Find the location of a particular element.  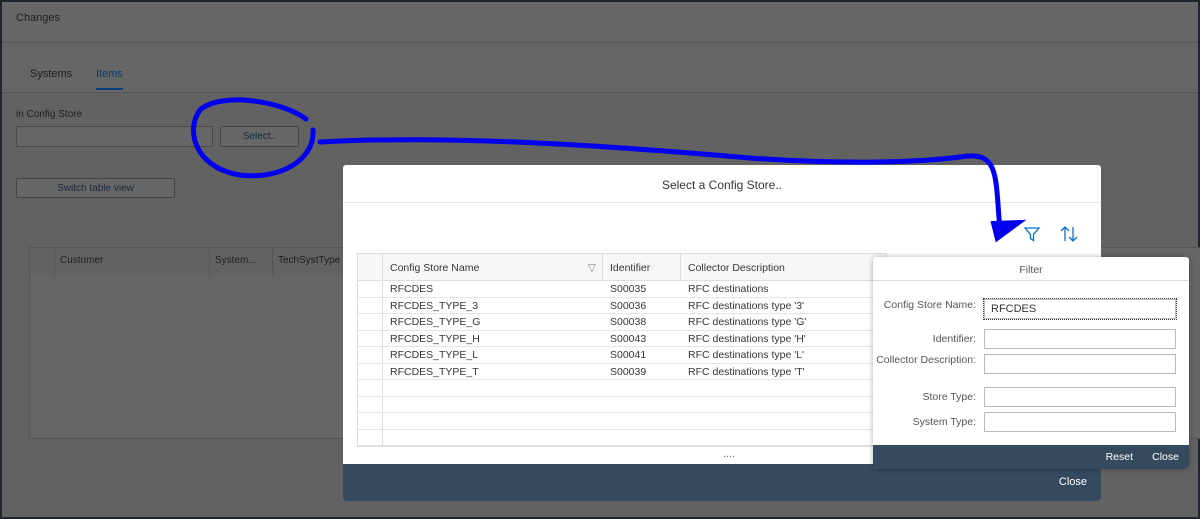

table-cell: RFCDES_TYPE_T is located at coordinates (434, 371).